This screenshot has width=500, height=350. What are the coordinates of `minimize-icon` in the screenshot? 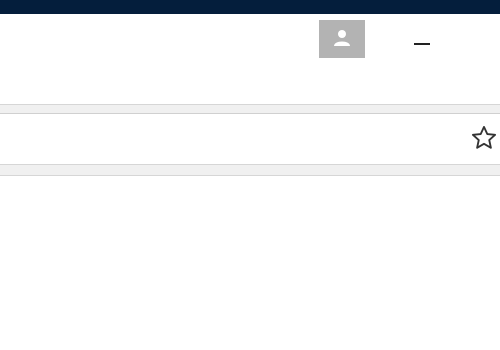 It's located at (422, 44).